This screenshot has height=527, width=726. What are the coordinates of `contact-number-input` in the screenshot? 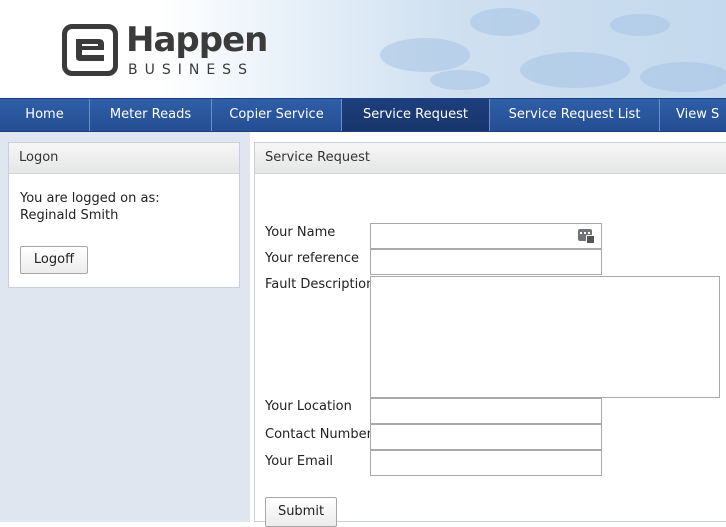 It's located at (486, 437).